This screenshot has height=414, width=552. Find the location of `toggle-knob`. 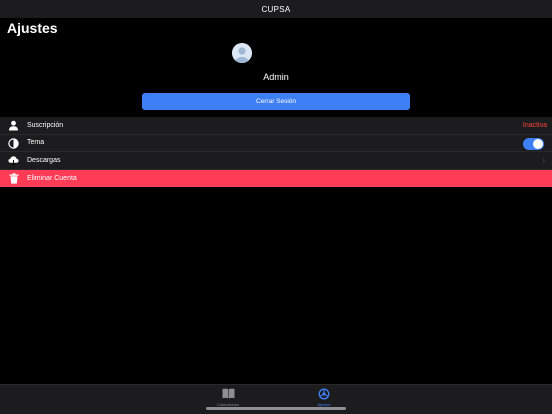

toggle-knob is located at coordinates (538, 143).